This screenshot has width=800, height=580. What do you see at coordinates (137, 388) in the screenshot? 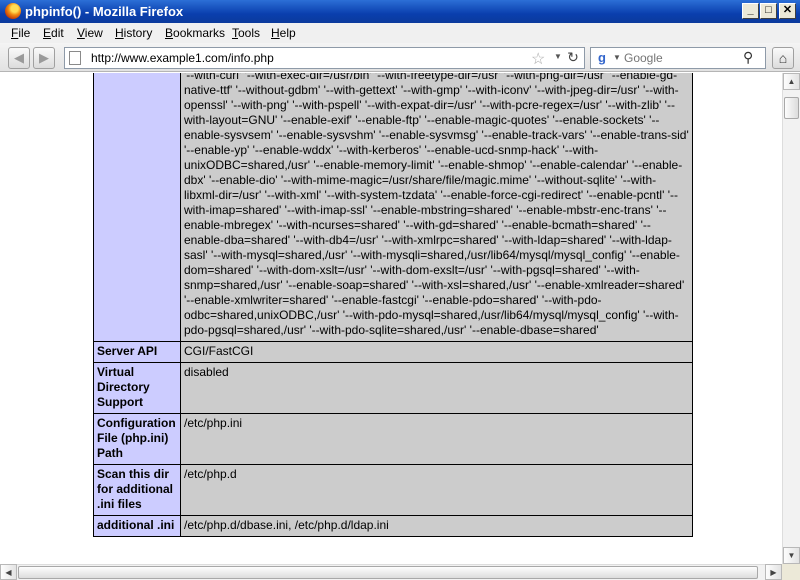
I see `row-key: Virtual Directory Support` at bounding box center [137, 388].